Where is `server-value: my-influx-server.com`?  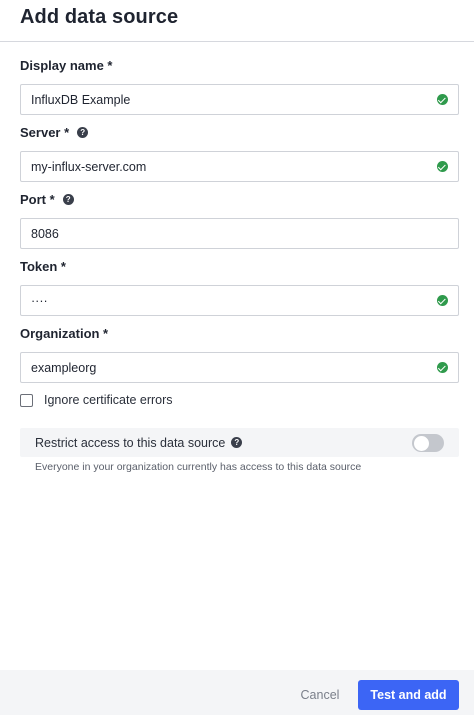 server-value: my-influx-server.com is located at coordinates (89, 166).